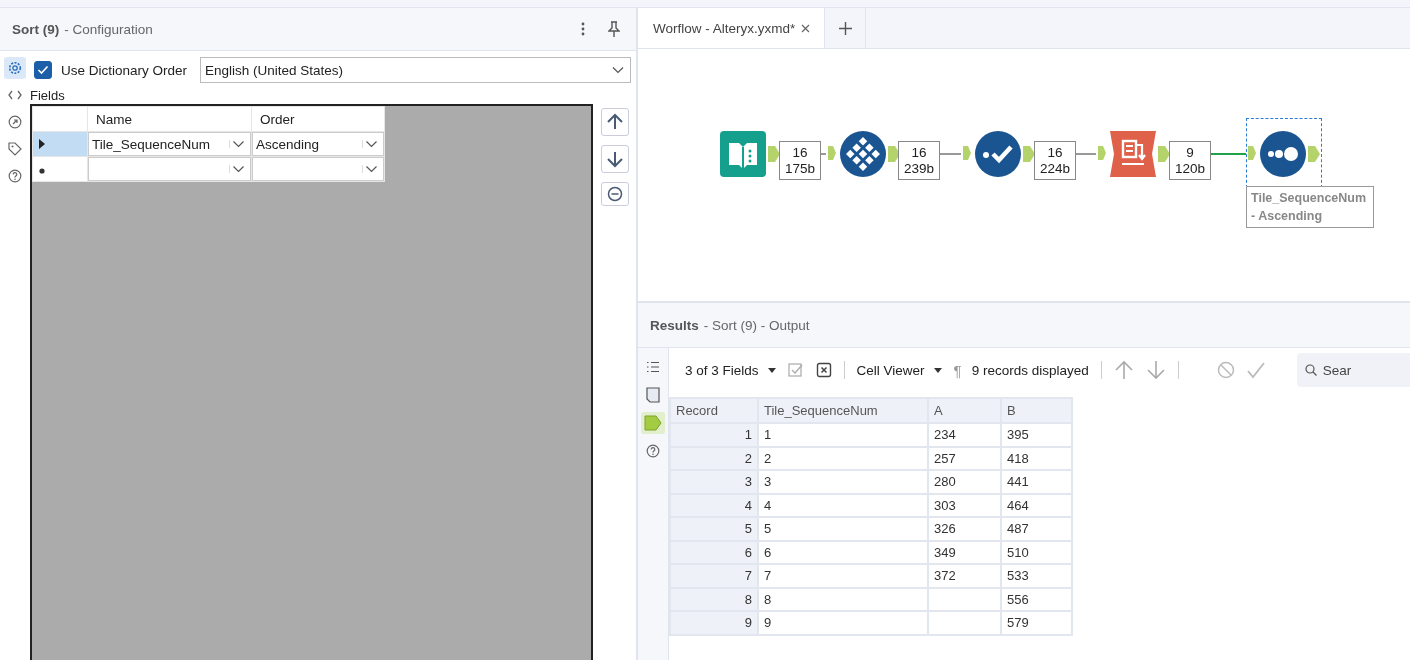 The image size is (1410, 660). I want to click on panel-title: Sort (9), so click(36, 29).